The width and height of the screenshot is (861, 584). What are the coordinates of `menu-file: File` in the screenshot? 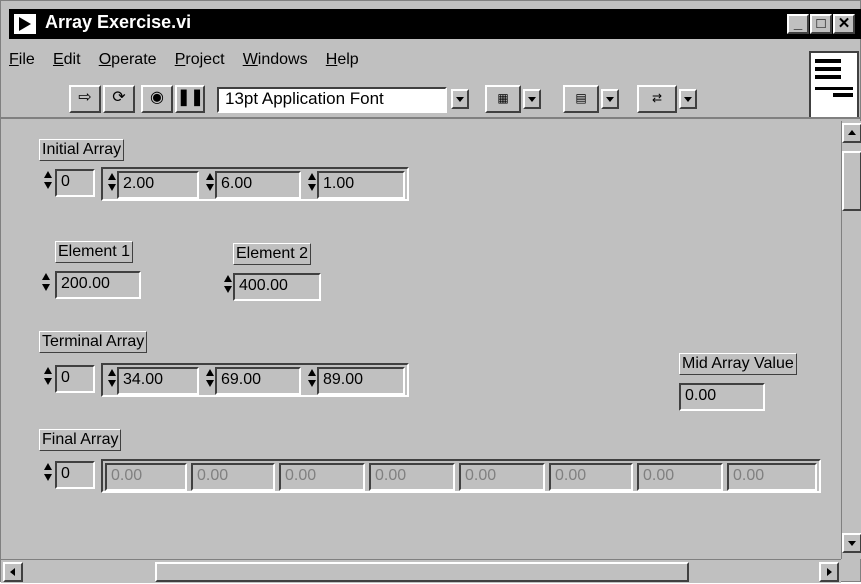 It's located at (22, 60).